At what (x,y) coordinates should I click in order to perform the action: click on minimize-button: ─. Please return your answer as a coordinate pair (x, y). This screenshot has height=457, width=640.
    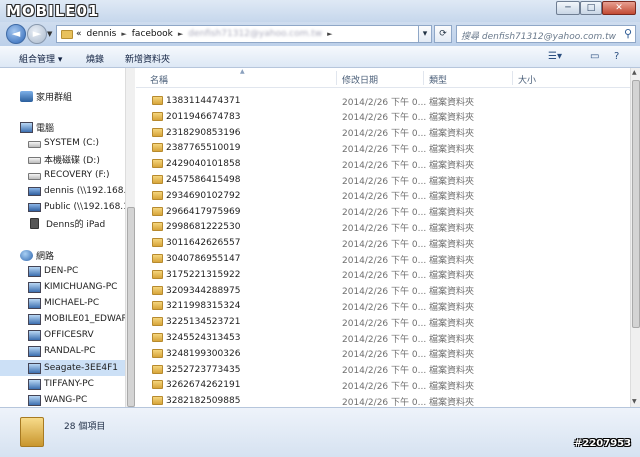
    Looking at the image, I should click on (568, 8).